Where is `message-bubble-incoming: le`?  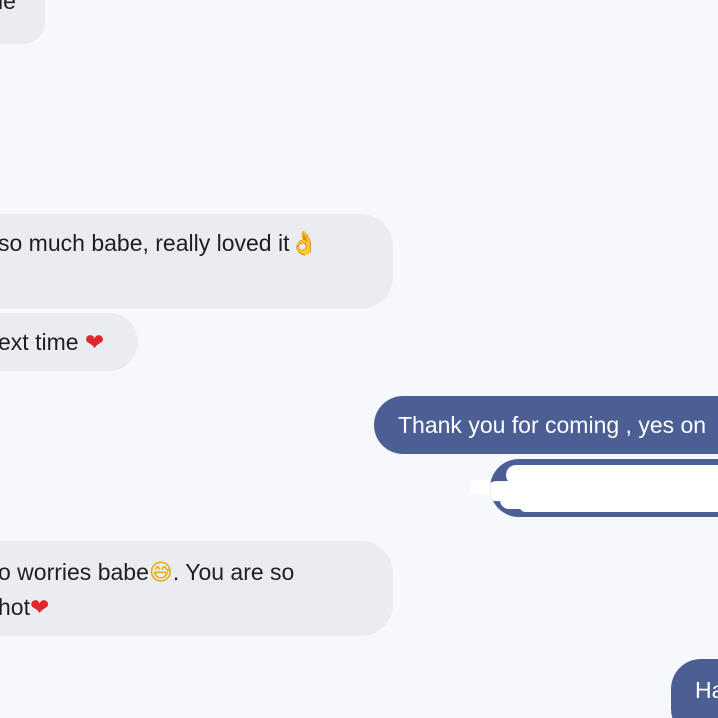
message-bubble-incoming: le is located at coordinates (22, 22).